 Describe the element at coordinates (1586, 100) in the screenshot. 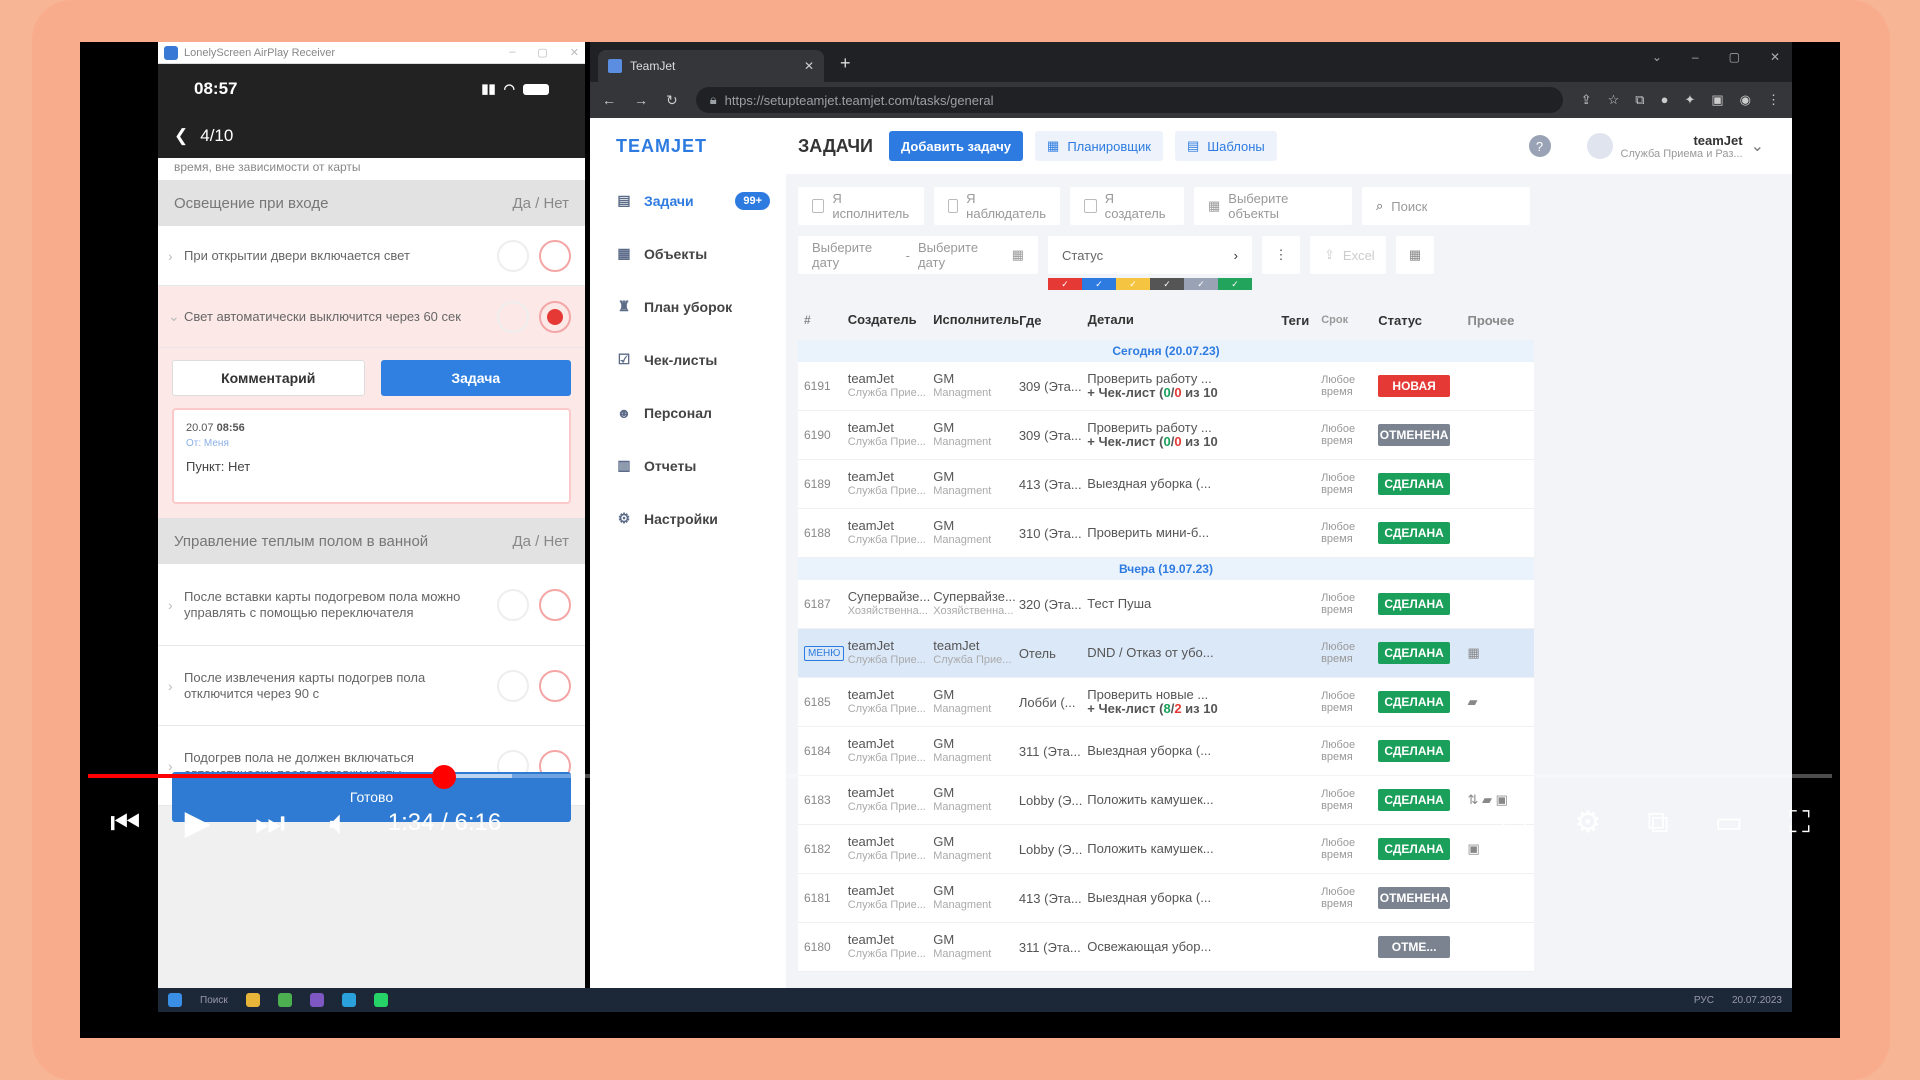

I see `share-icon: ⇪` at that location.